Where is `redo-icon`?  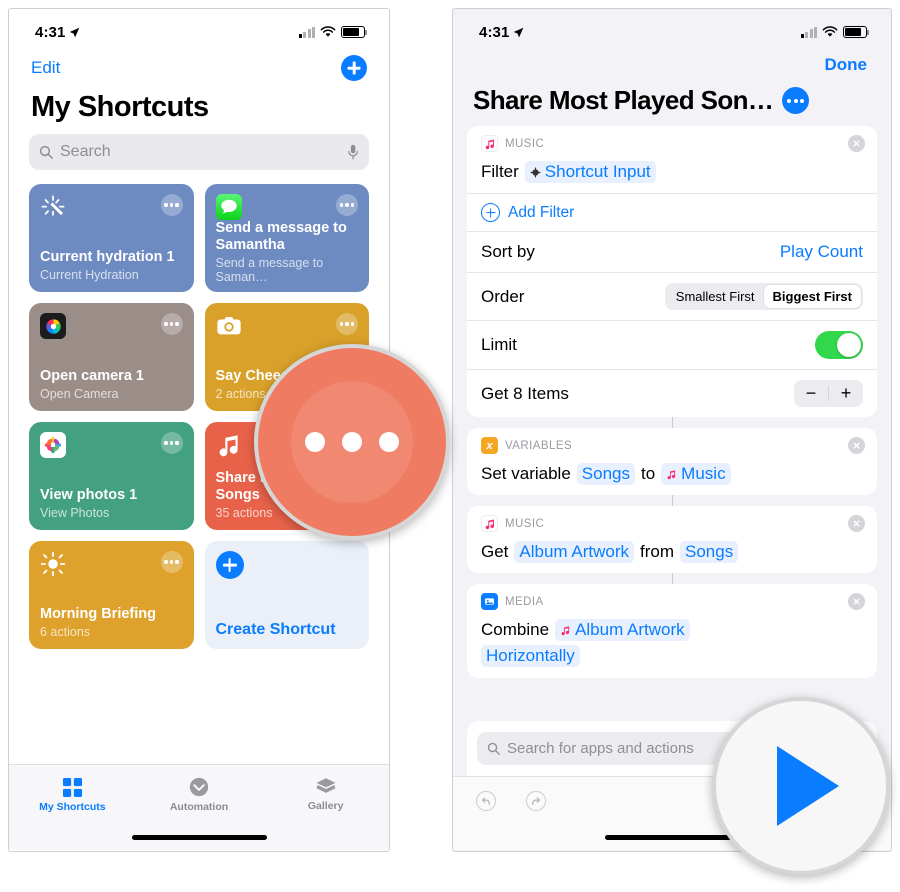 redo-icon is located at coordinates (536, 801).